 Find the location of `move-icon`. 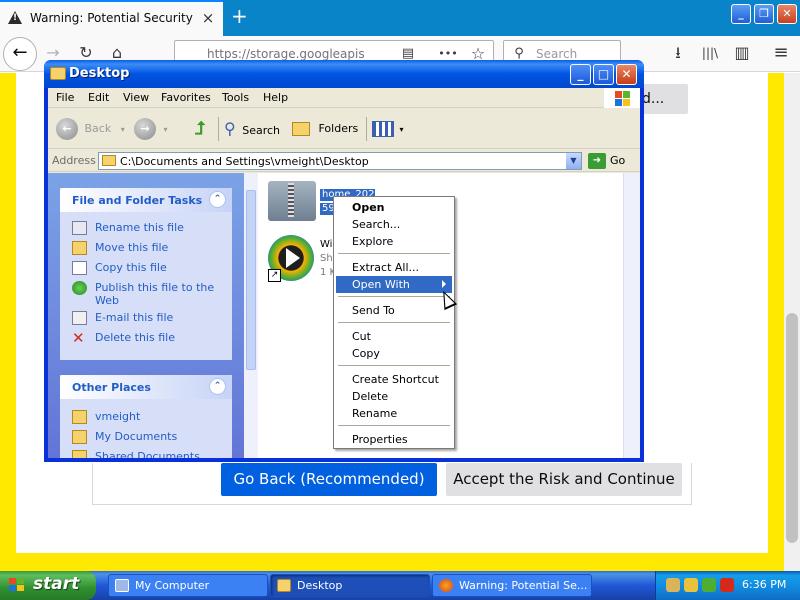

move-icon is located at coordinates (79, 248).